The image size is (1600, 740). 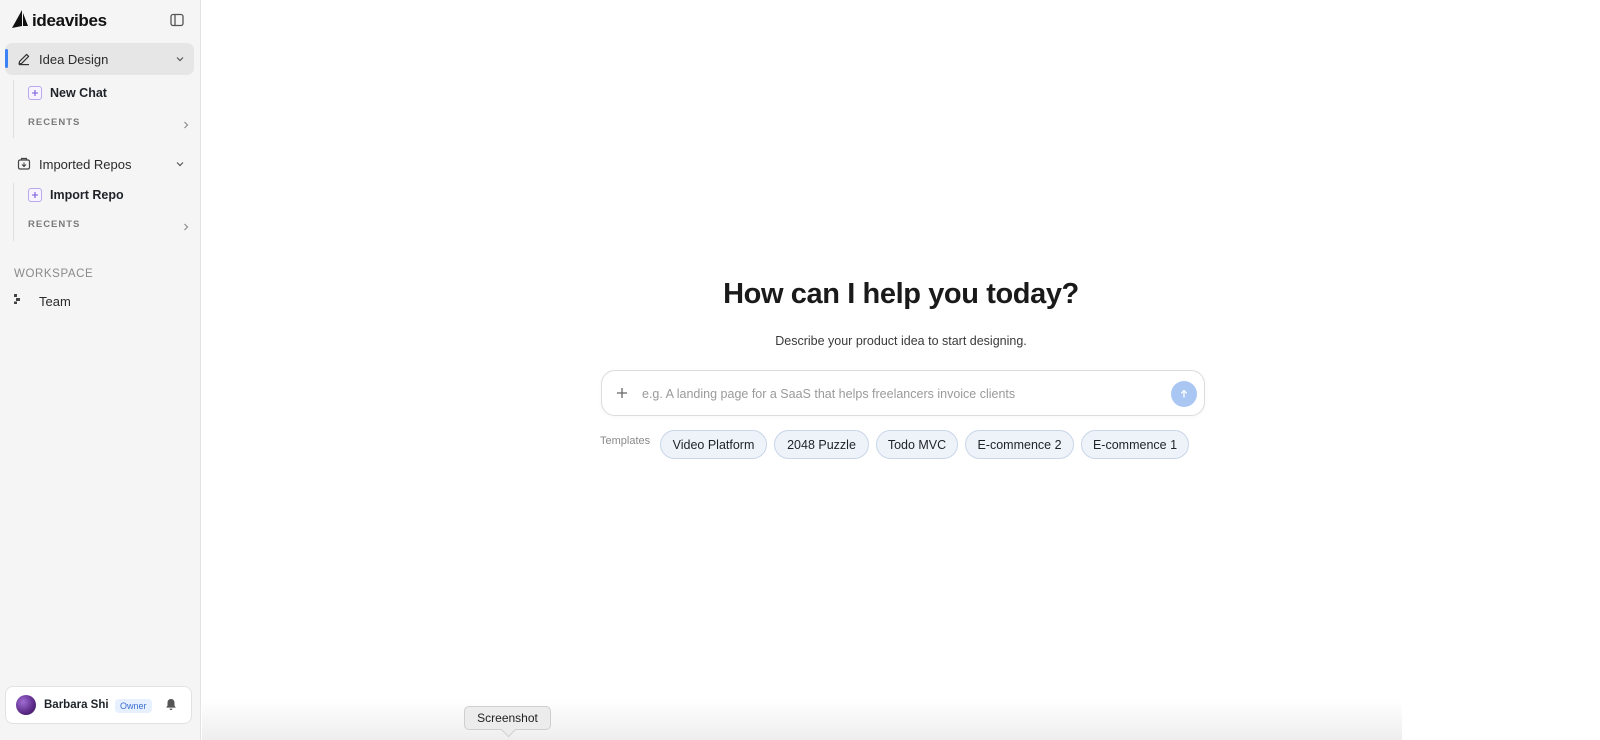 What do you see at coordinates (1019, 444) in the screenshot?
I see `template-chip-ecommerce-2: E-commence 2` at bounding box center [1019, 444].